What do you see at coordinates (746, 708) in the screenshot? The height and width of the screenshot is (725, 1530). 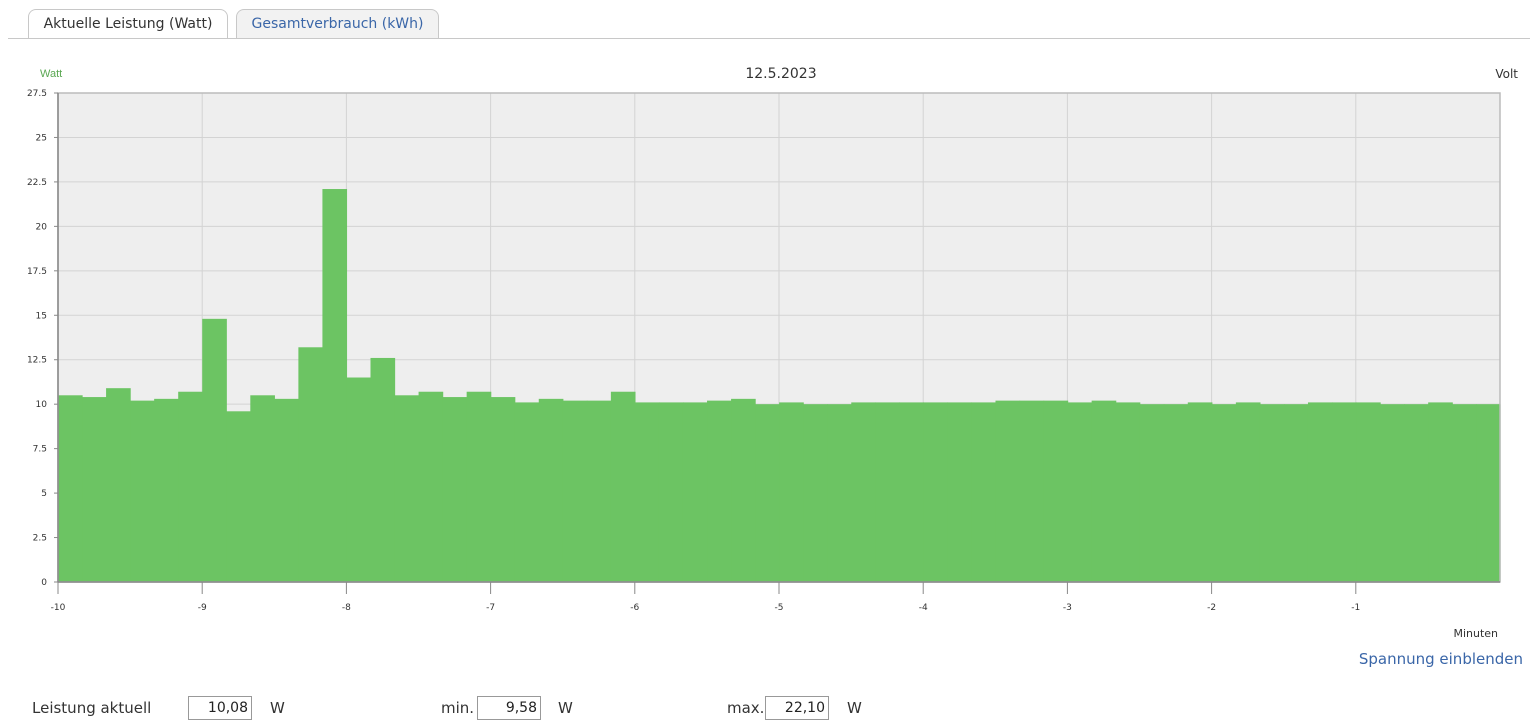 I see `max-label: max.` at bounding box center [746, 708].